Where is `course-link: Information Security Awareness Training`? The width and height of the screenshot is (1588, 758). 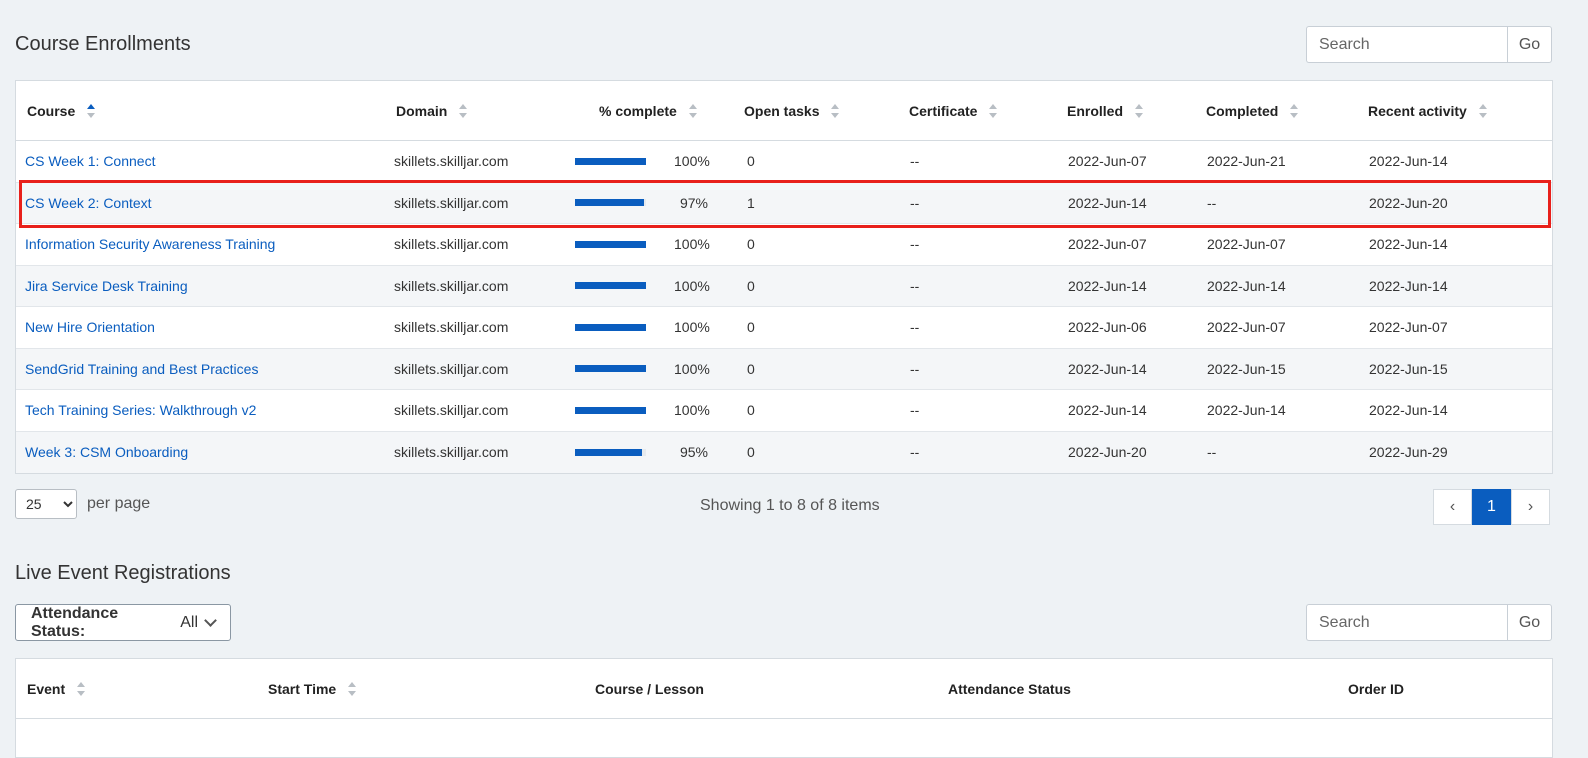
course-link: Information Security Awareness Training is located at coordinates (150, 244).